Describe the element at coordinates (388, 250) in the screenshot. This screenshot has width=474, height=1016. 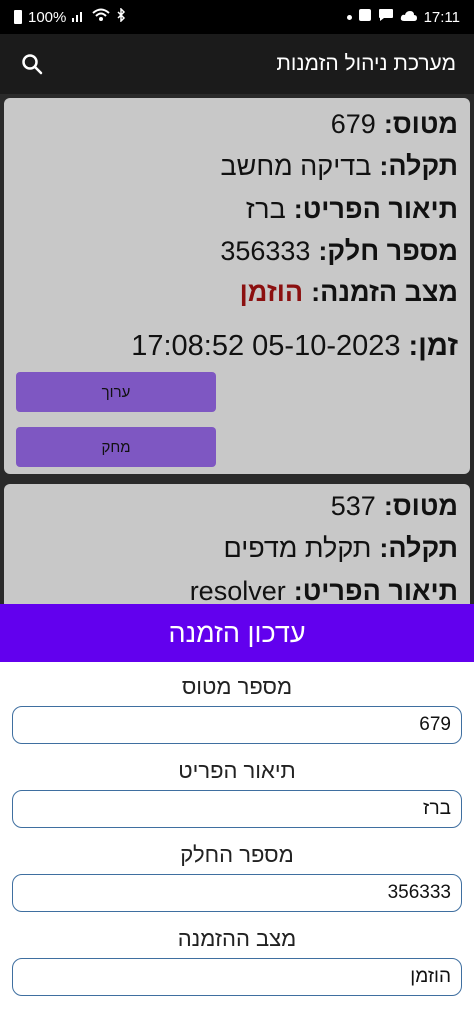
I see `part-label: מספר חלק:` at that location.